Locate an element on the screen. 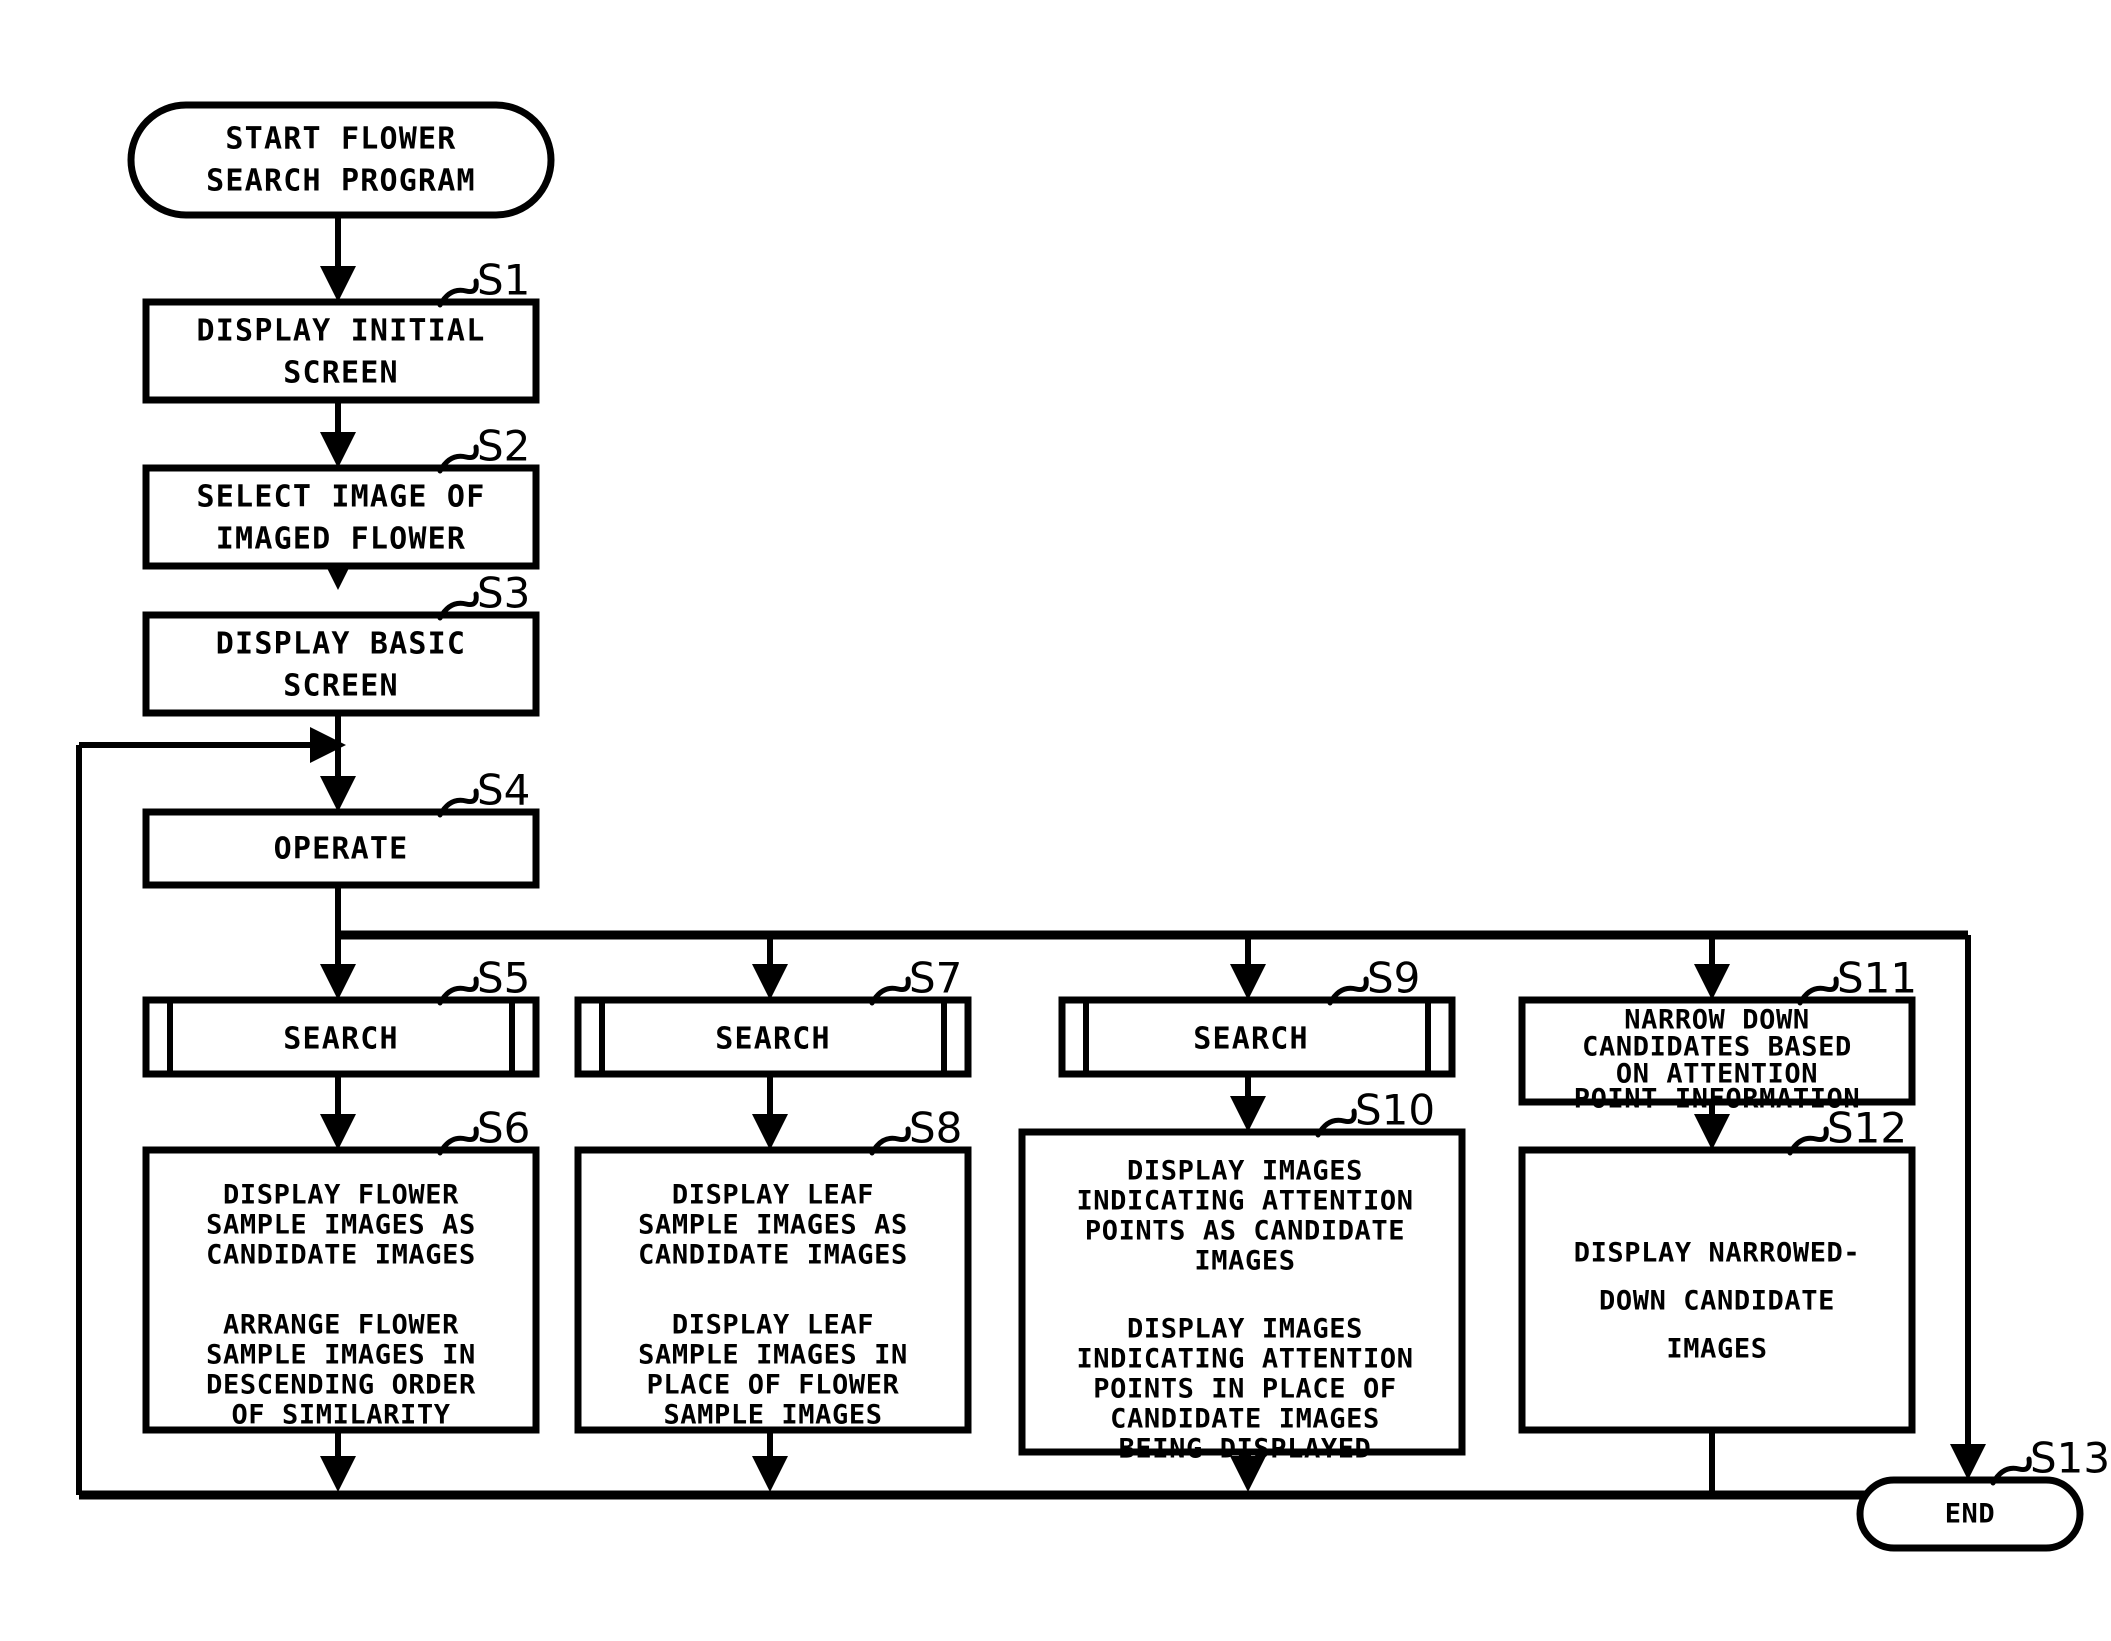  step-label-s9: S9 is located at coordinates (1393, 978).